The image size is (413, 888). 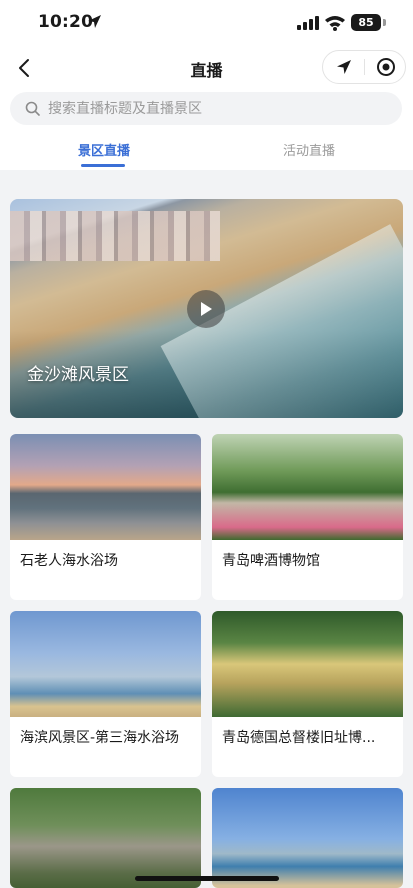 I want to click on status-bar: 10:20 85, so click(x=206, y=23).